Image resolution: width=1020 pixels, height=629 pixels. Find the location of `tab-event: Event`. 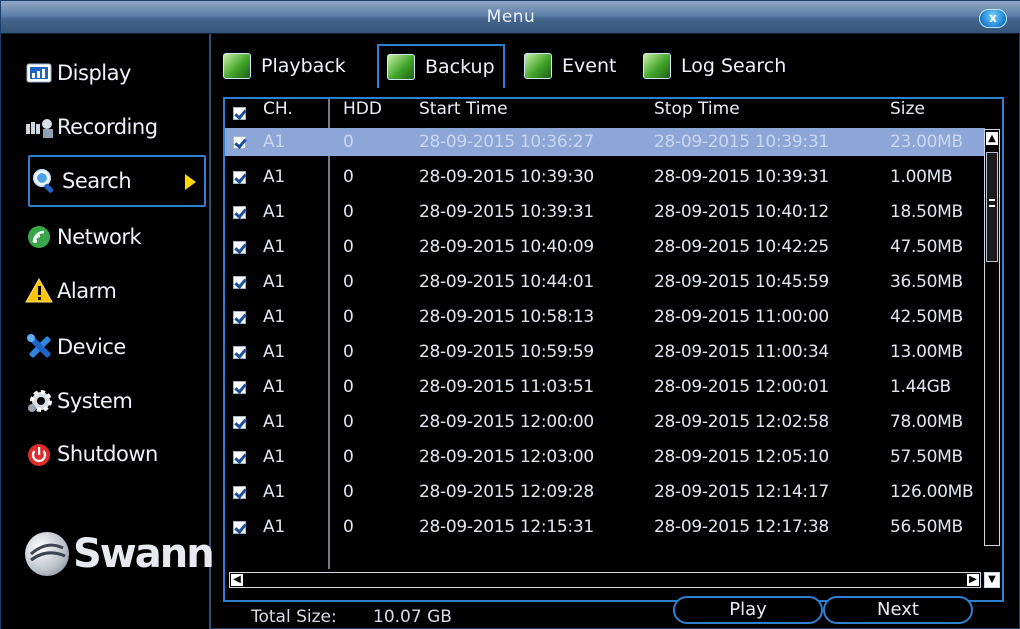

tab-event: Event is located at coordinates (570, 66).